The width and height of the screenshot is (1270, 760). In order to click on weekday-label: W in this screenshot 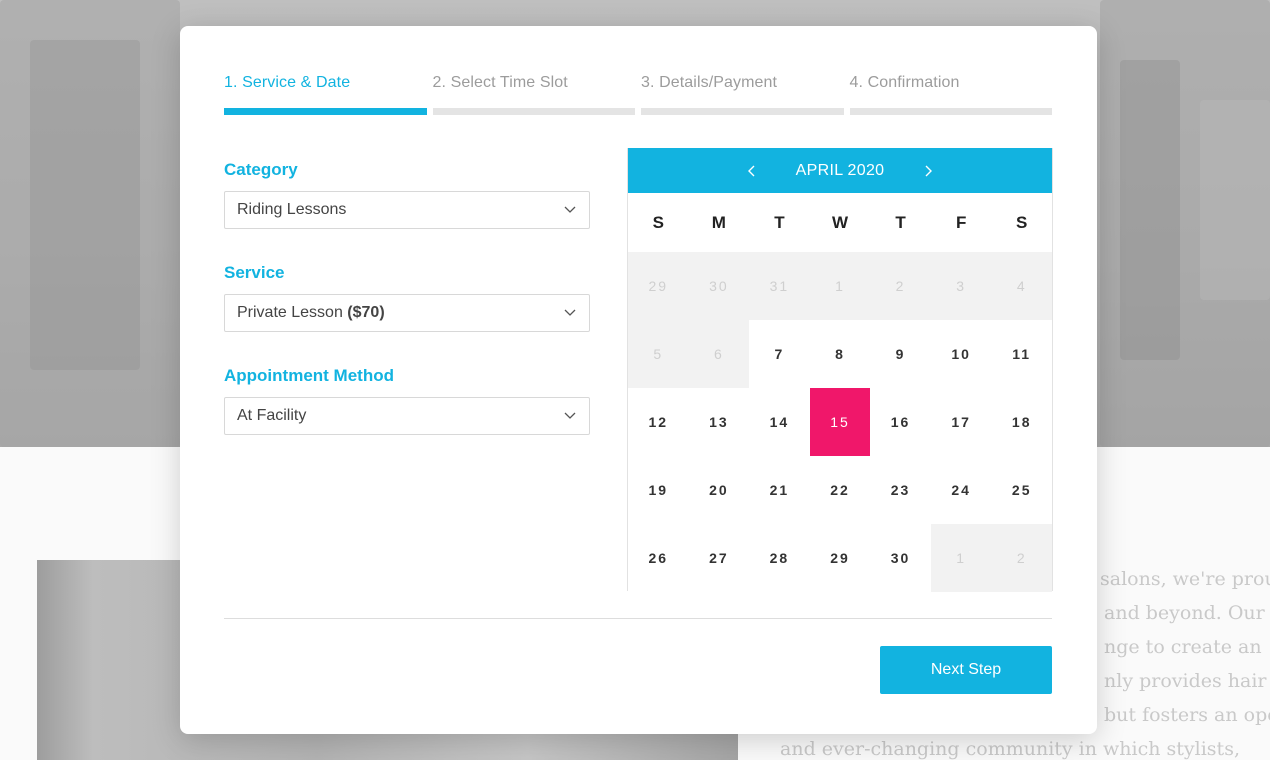, I will do `click(840, 222)`.